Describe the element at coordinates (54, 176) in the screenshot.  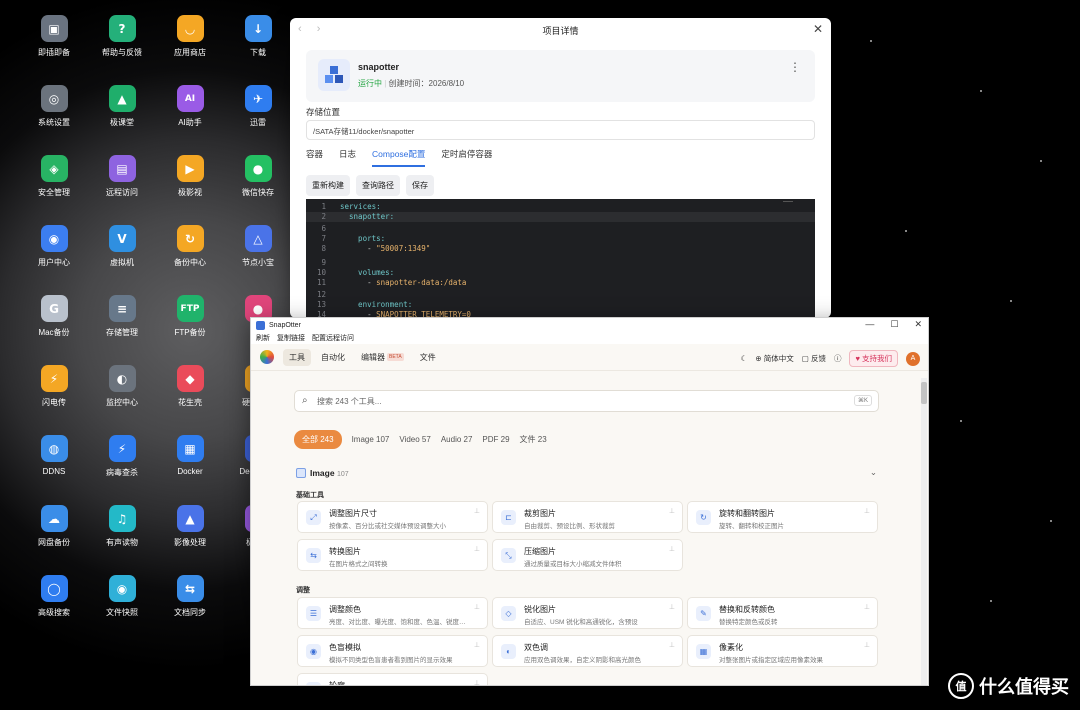
I see `desktop-icon: ◈ 安全管理` at that location.